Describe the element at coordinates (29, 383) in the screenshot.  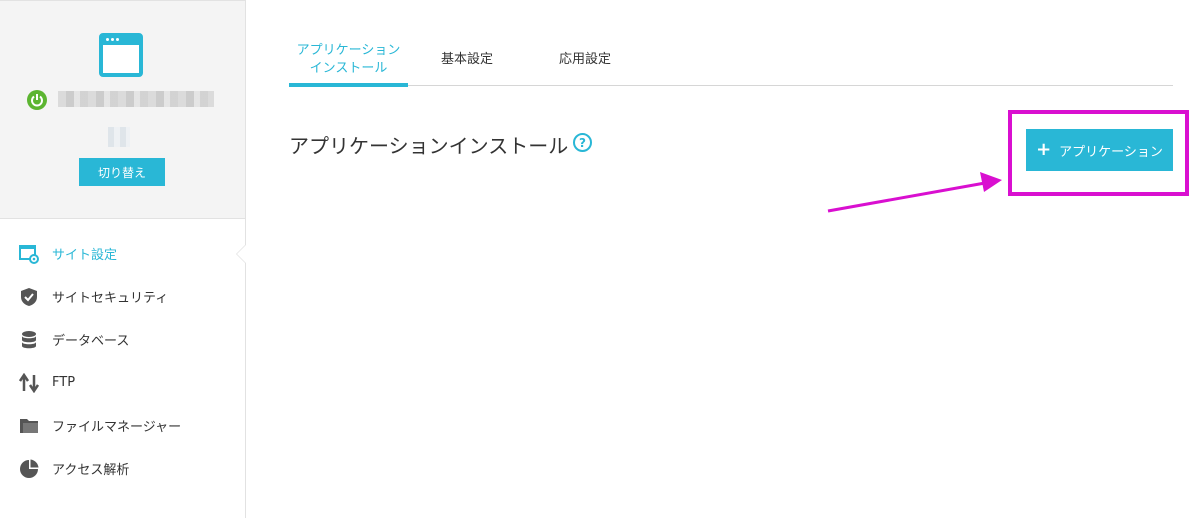
I see `transfer-arrows-icon` at that location.